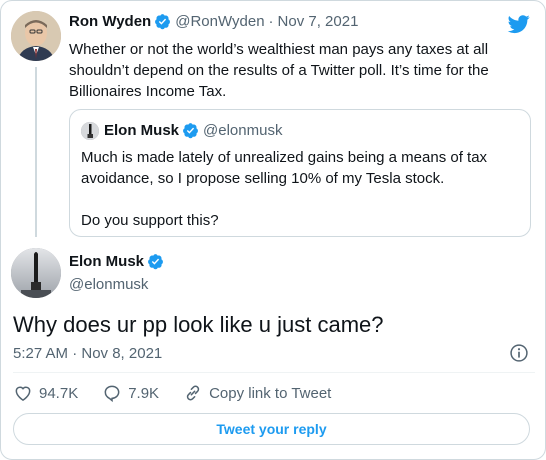 The height and width of the screenshot is (460, 546). I want to click on info-icon, so click(519, 353).